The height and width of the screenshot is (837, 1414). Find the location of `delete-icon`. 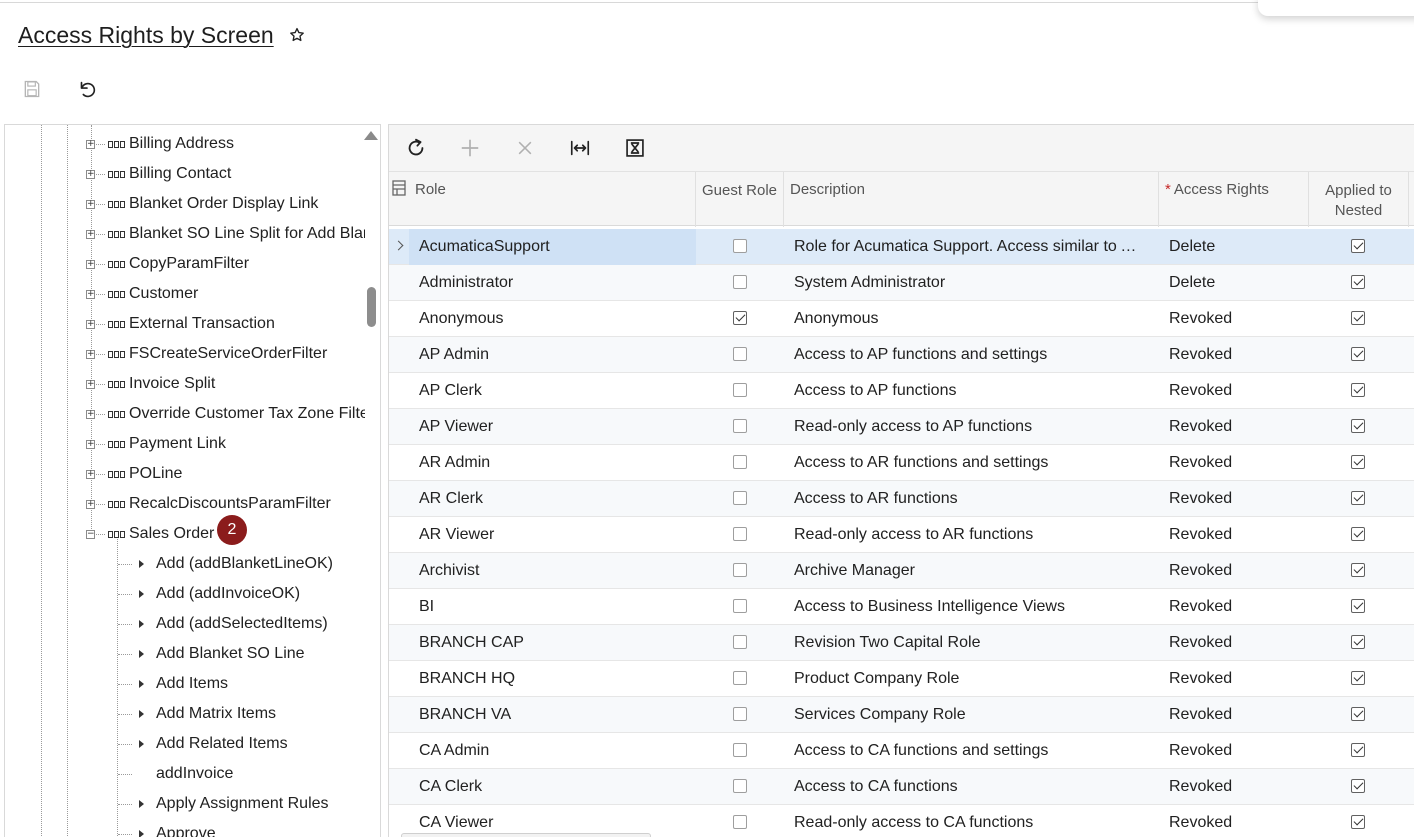

delete-icon is located at coordinates (525, 148).